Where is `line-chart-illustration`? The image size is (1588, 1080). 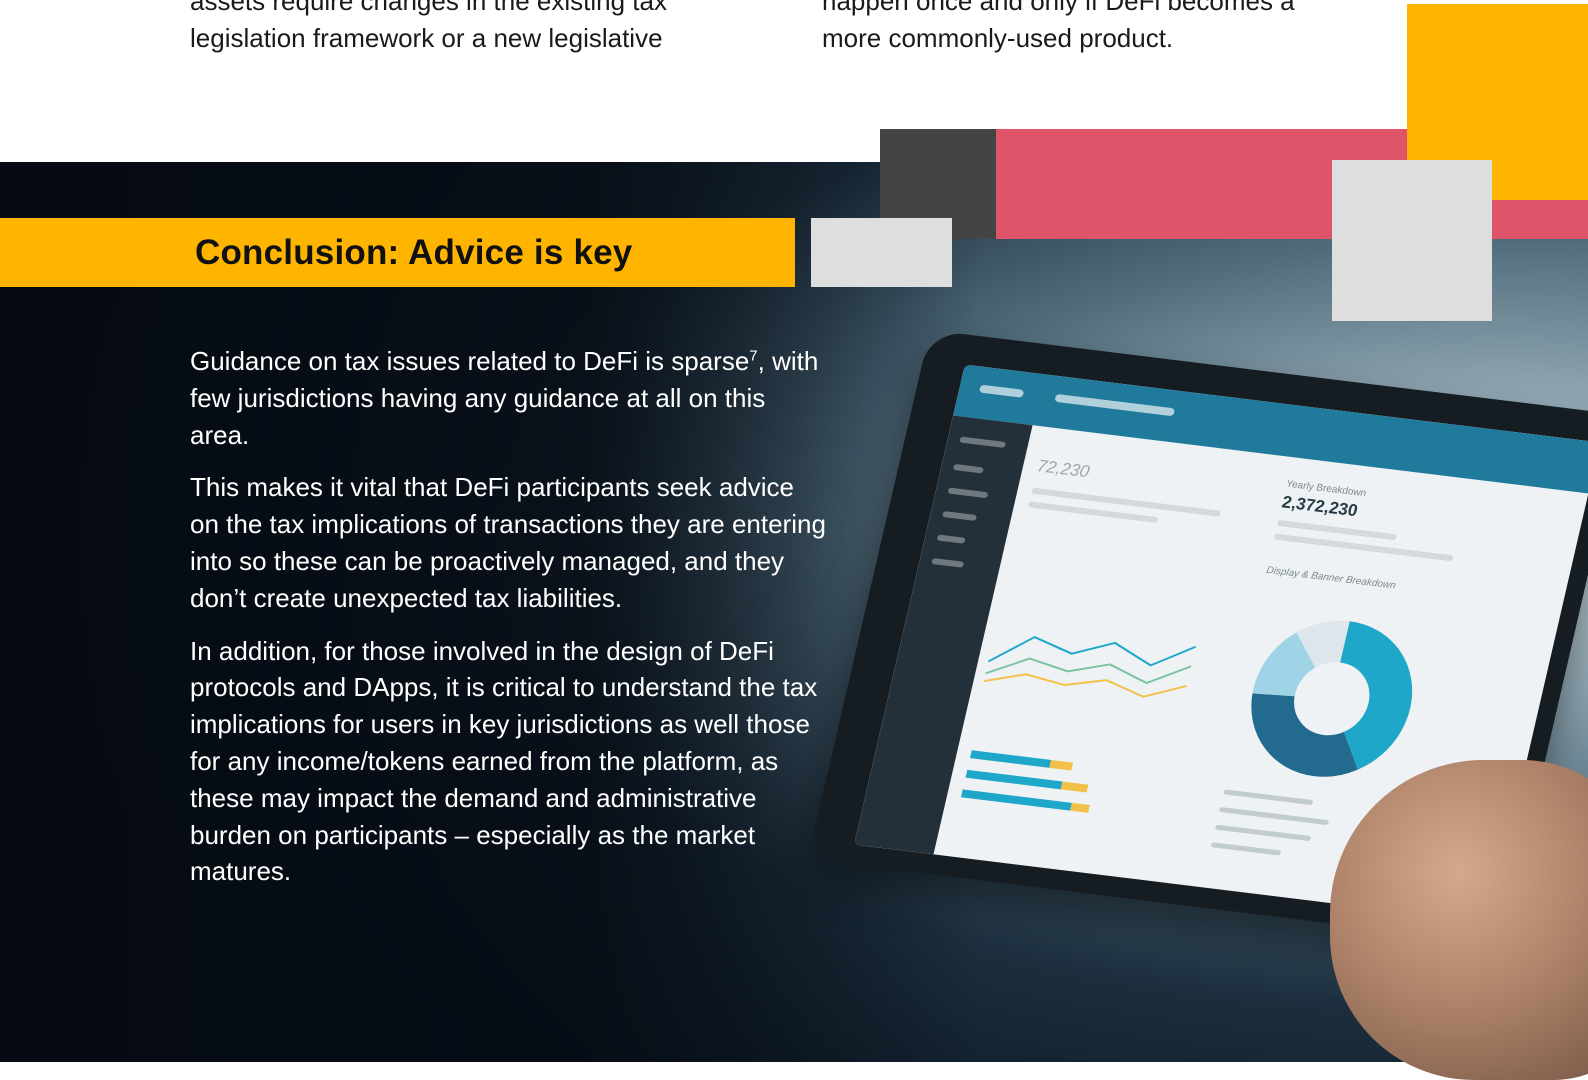 line-chart-illustration is located at coordinates (1090, 666).